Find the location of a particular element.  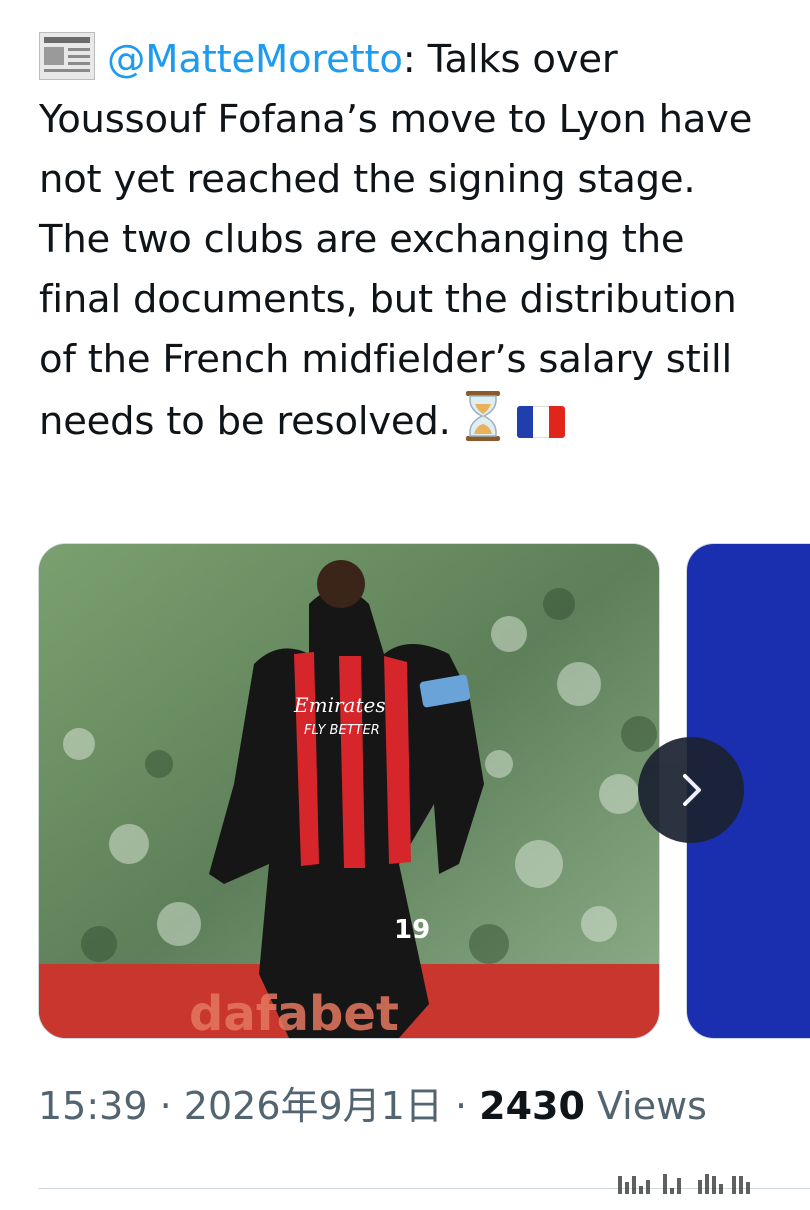

newspaper-icon is located at coordinates (67, 56).